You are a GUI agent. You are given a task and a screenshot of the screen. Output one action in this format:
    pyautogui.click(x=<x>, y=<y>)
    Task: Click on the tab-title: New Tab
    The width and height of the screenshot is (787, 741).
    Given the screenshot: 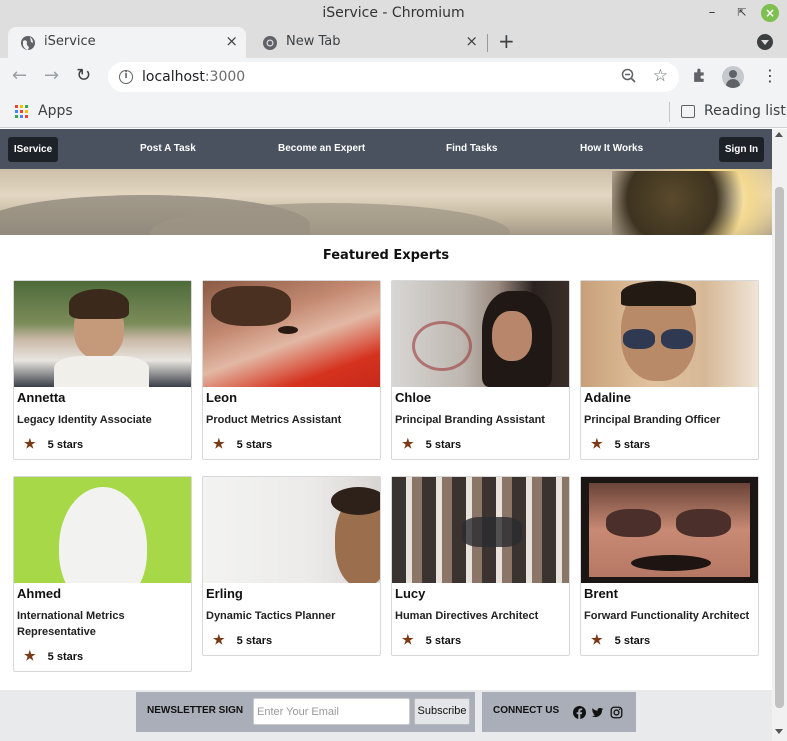 What is the action you would take?
    pyautogui.click(x=313, y=41)
    